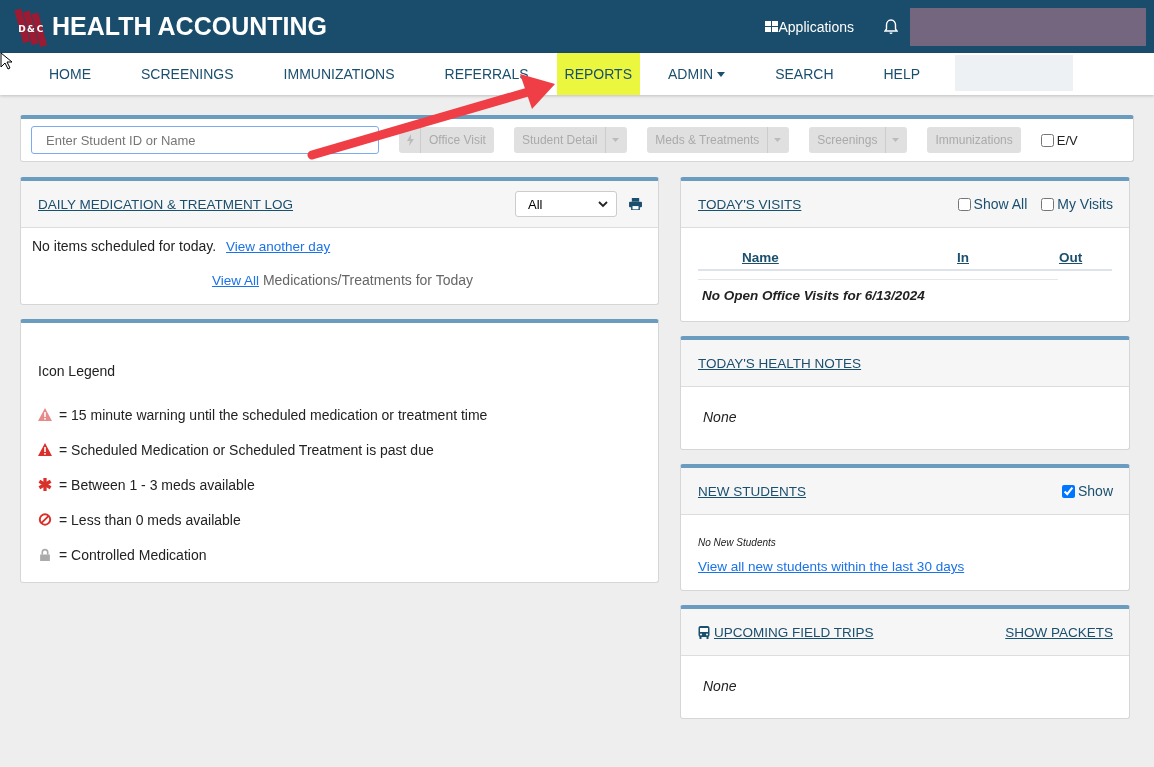  I want to click on lightning-icon, so click(410, 140).